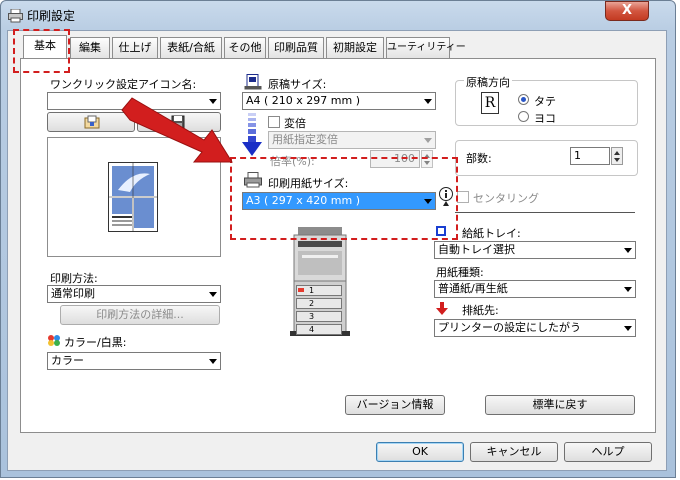 The image size is (680, 480). Describe the element at coordinates (274, 122) in the screenshot. I see `scale-checkbox` at that location.